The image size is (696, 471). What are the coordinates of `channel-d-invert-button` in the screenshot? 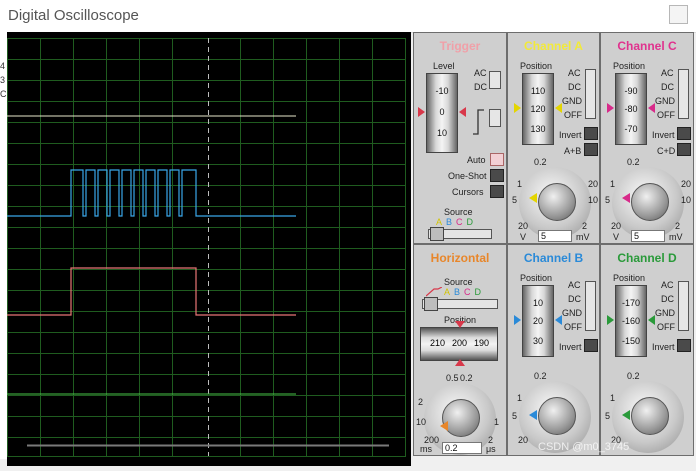 It's located at (684, 345).